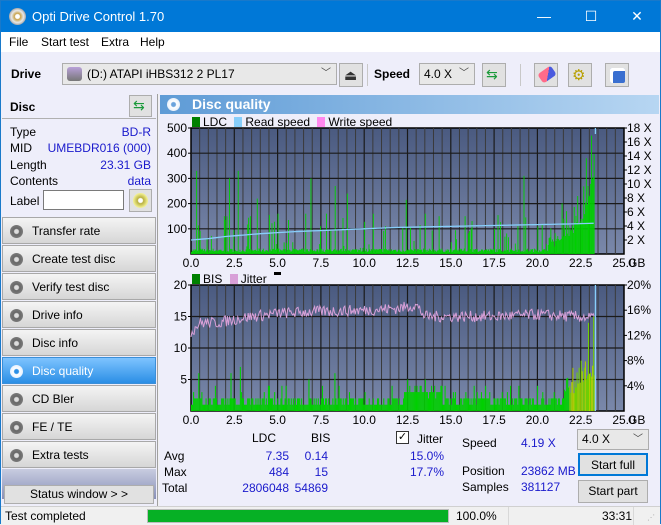  What do you see at coordinates (613, 491) in the screenshot?
I see `start-part-button: Start part` at bounding box center [613, 491].